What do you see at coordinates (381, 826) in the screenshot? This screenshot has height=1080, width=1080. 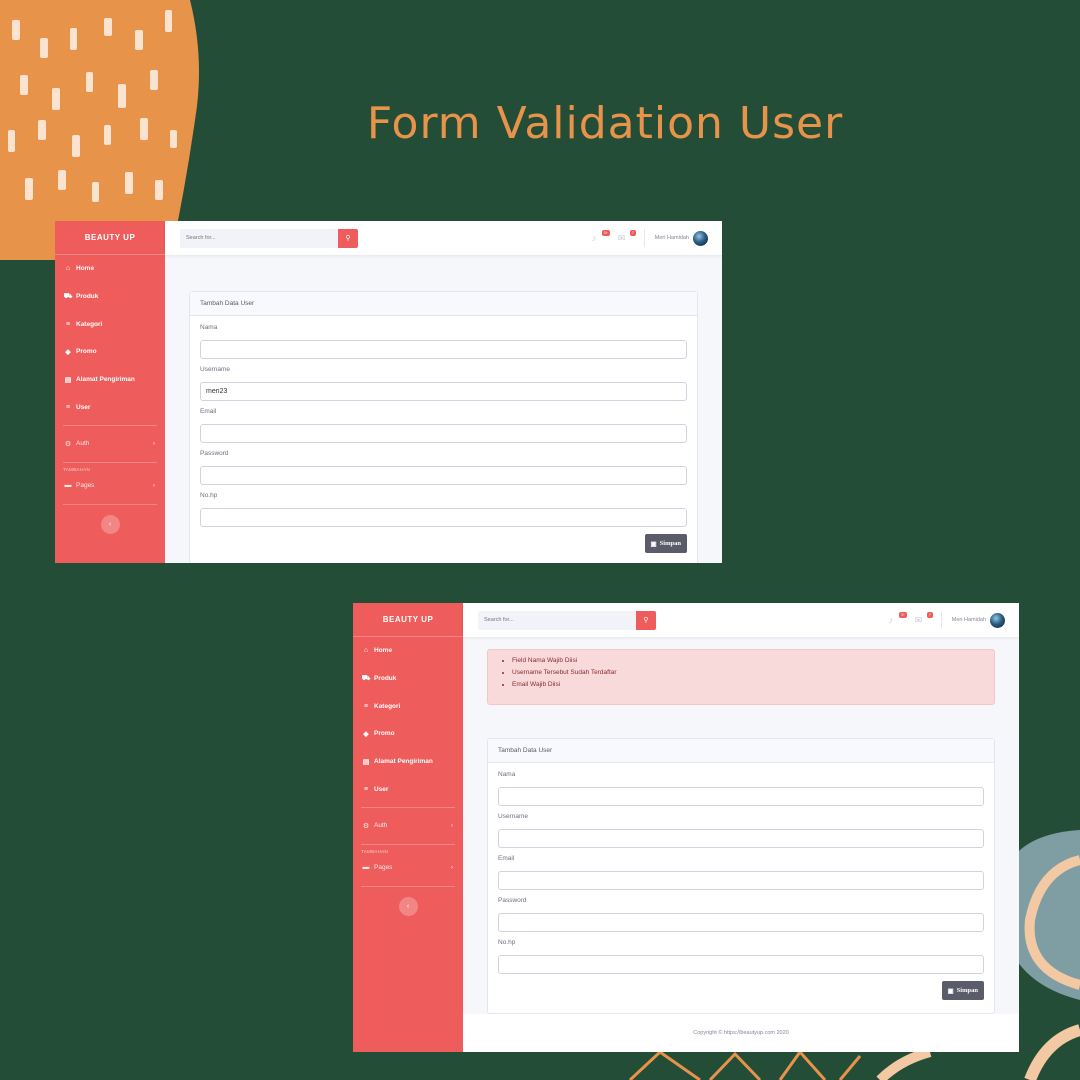 I see `sidebar-item-label: Auth` at bounding box center [381, 826].